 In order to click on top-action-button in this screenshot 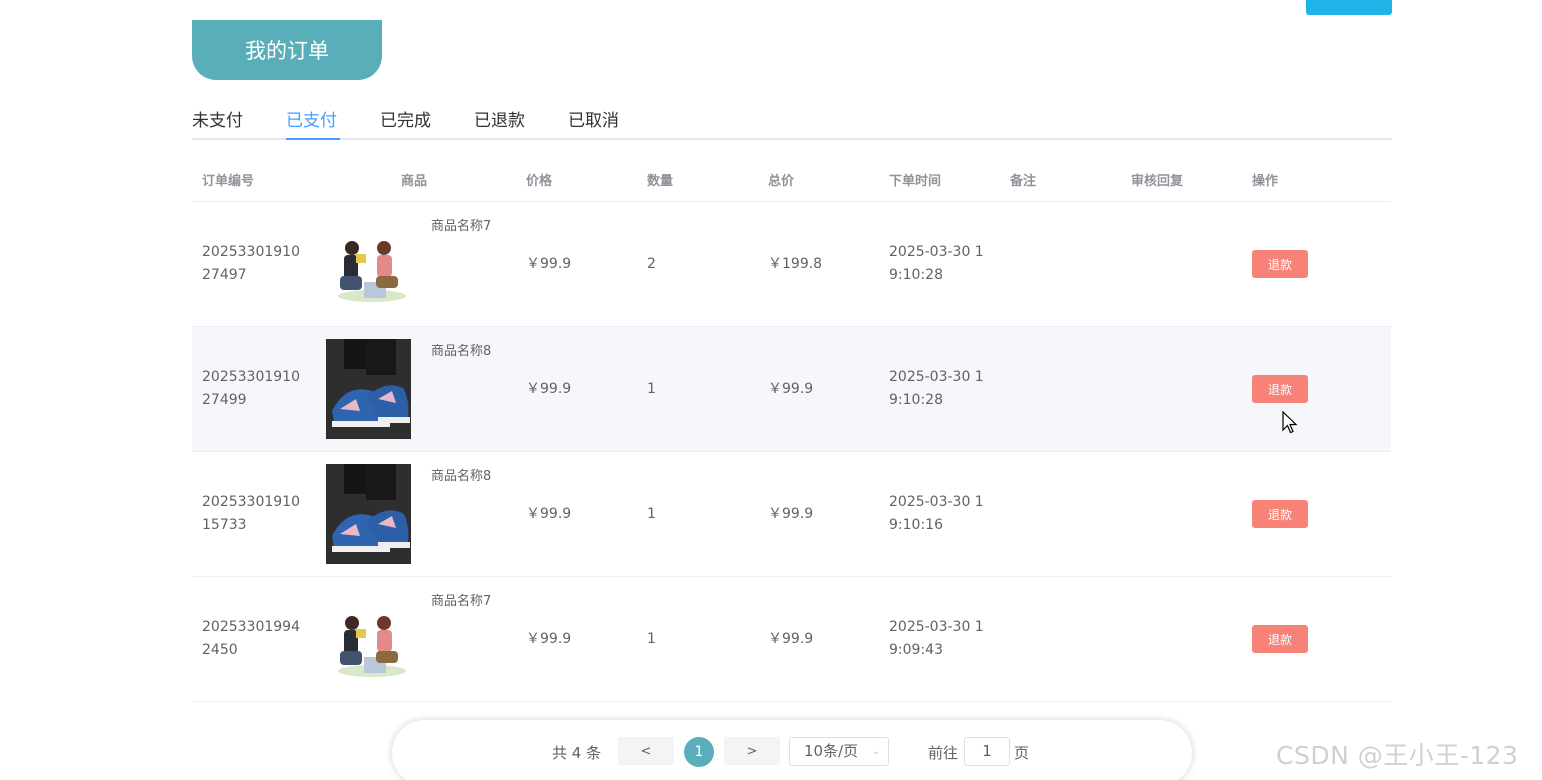, I will do `click(1349, 7)`.